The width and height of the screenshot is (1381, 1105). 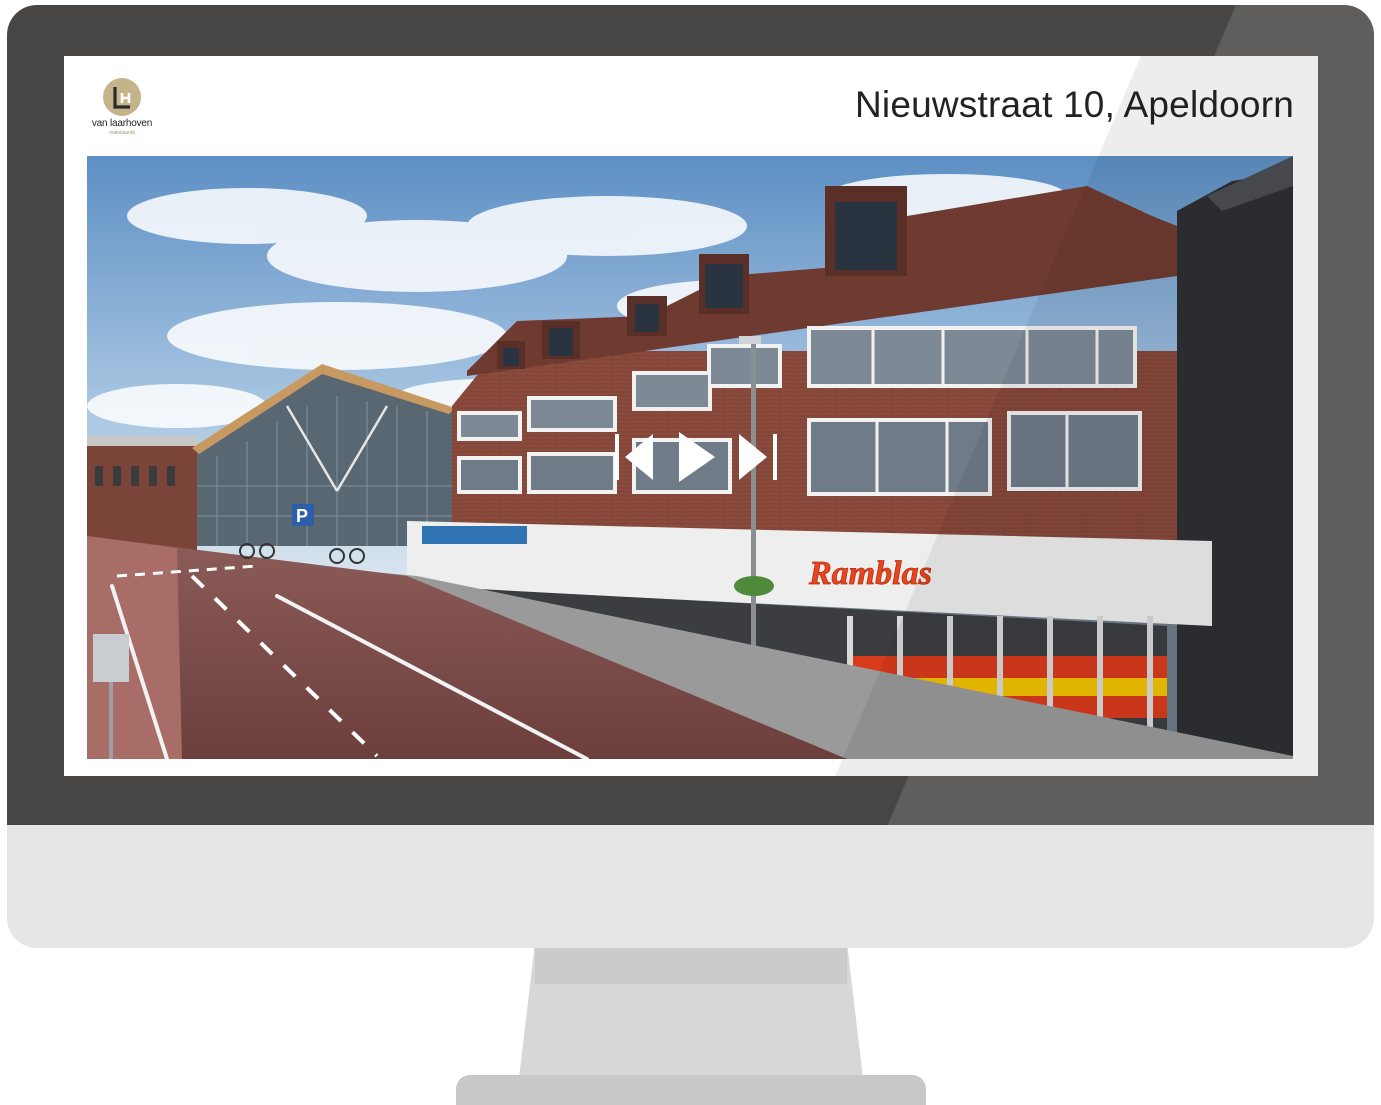 I want to click on monitor-stand-shadow, so click(x=691, y=966).